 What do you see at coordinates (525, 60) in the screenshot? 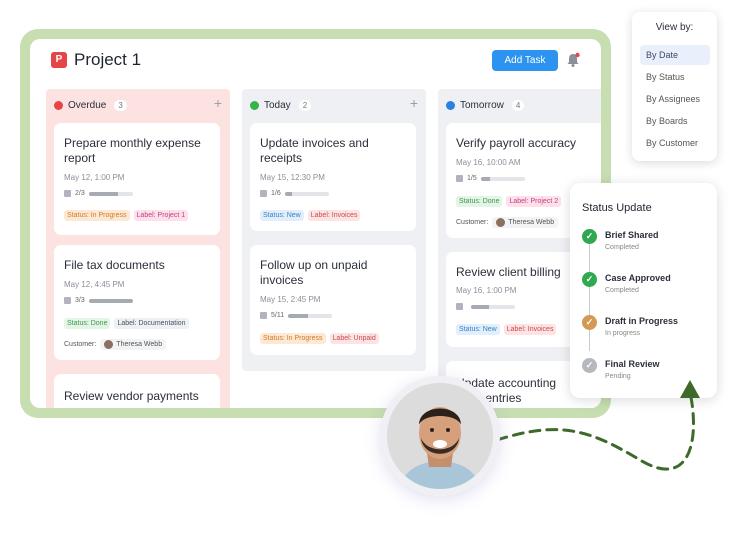
I see `add-task-button: Add Task` at bounding box center [525, 60].